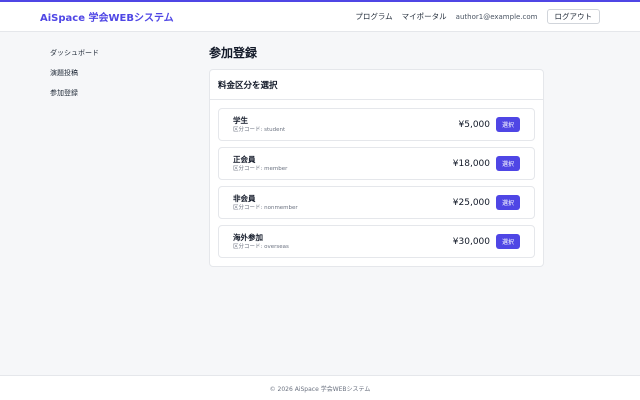  What do you see at coordinates (376, 241) in the screenshot?
I see `fee-option-overseas: 海外参加 区分コード: overseas ¥30,000 選択` at bounding box center [376, 241].